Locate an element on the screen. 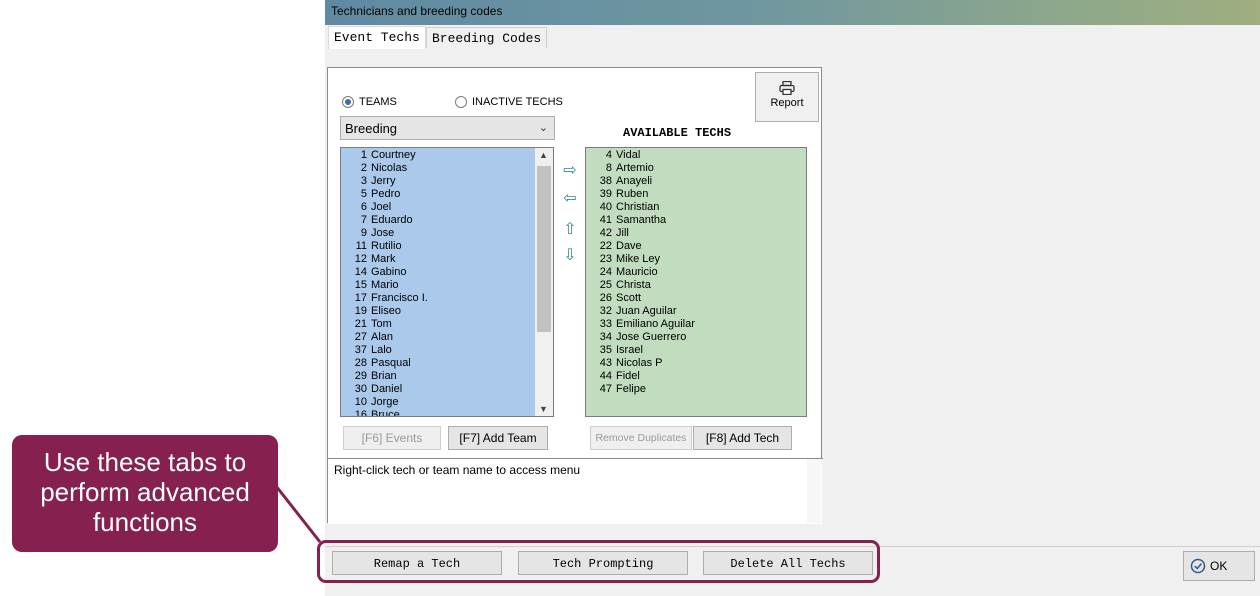 This screenshot has width=1260, height=596. message-scrollbar is located at coordinates (815, 491).